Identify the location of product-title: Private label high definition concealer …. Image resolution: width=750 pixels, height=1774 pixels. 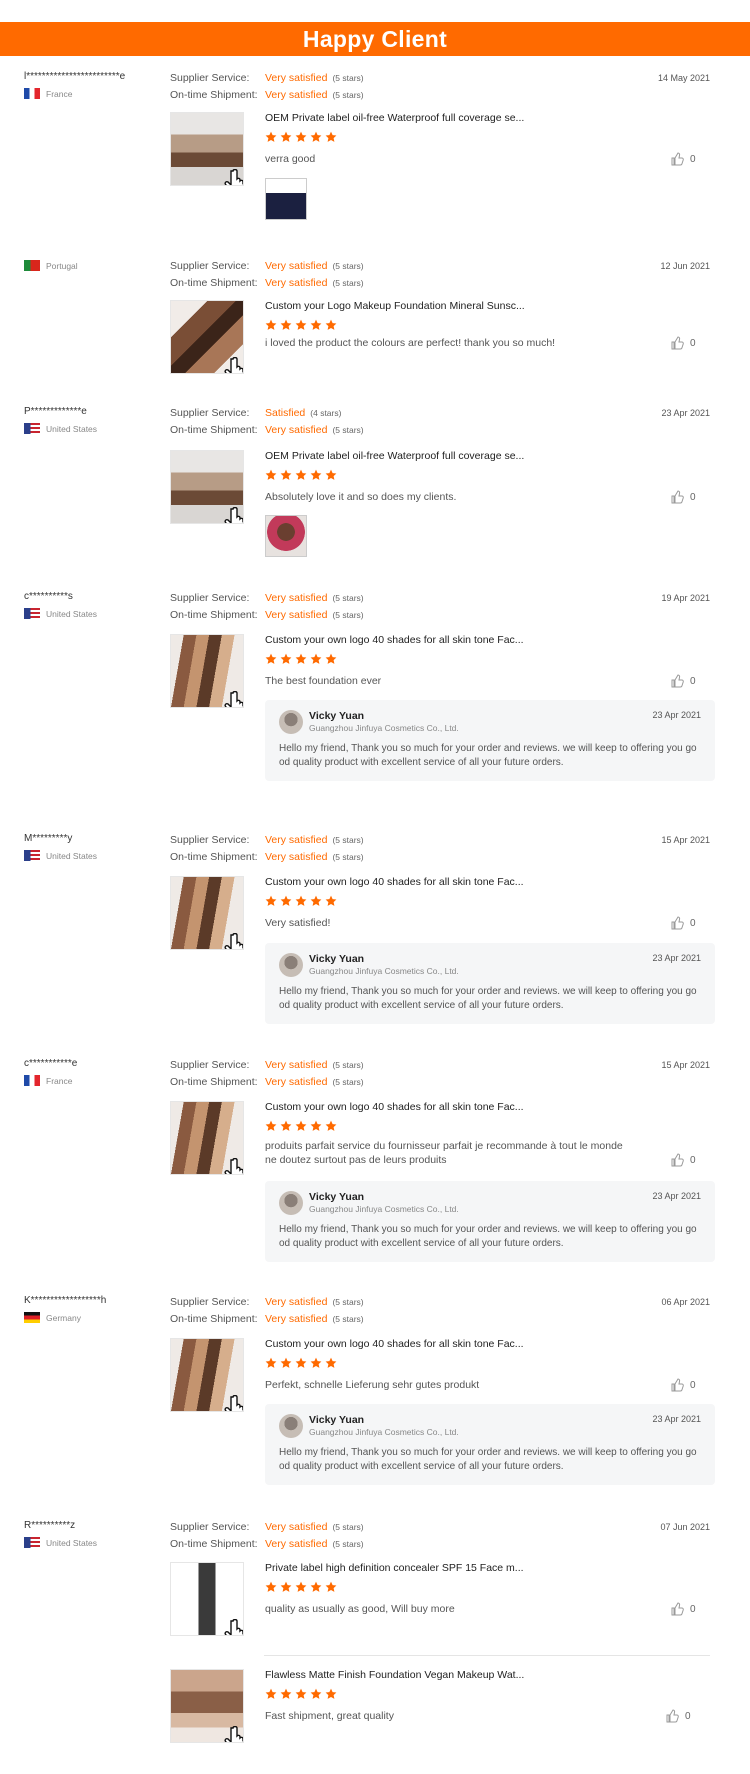
(394, 1568).